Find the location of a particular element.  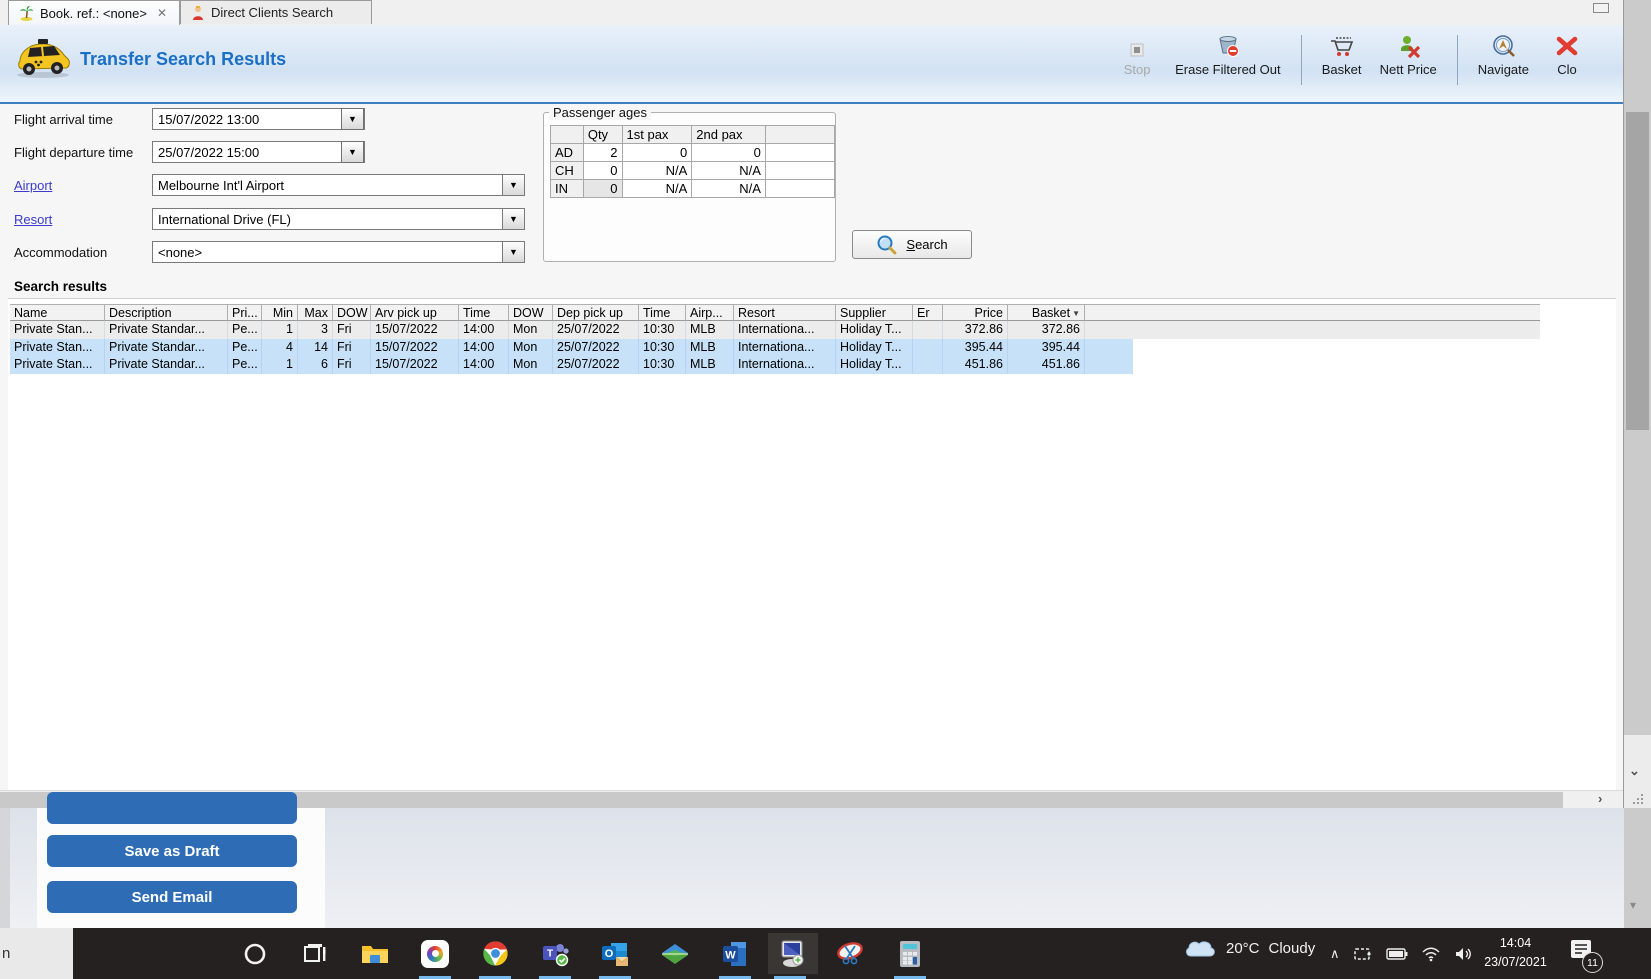

results-cell: 395.44 is located at coordinates (975, 347).